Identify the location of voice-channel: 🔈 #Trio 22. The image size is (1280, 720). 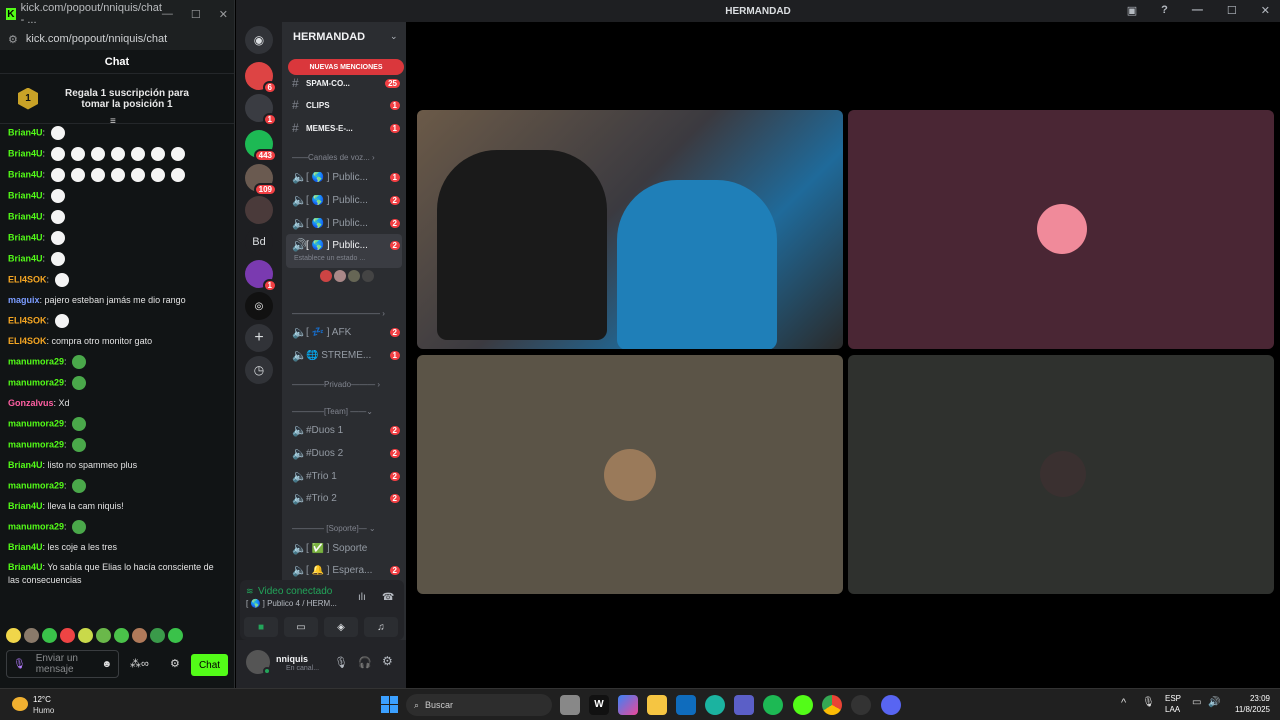
(343, 498).